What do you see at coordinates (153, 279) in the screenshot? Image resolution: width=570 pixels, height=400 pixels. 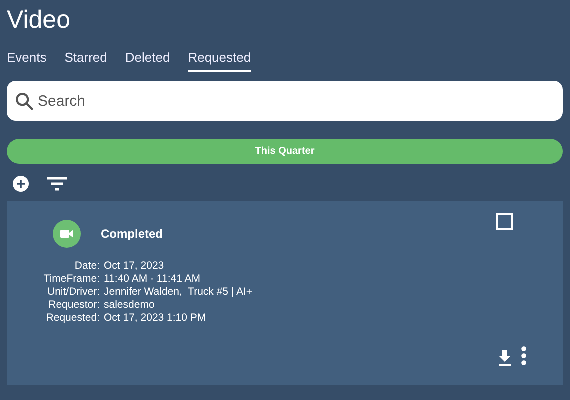 I see `detail-value: 11:40 AM - 11:41 AM` at bounding box center [153, 279].